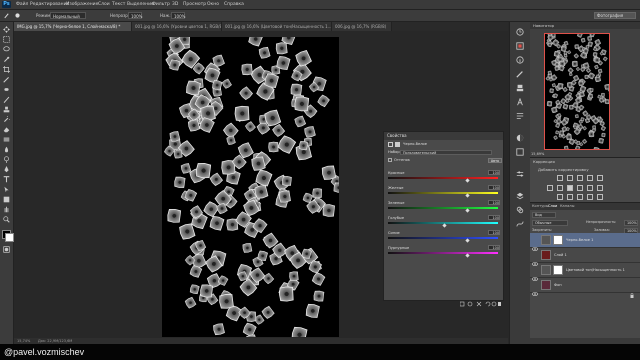 This screenshot has height=360, width=640. Describe the element at coordinates (494, 232) in the screenshot. I see `blue-slider-value: 100` at that location.